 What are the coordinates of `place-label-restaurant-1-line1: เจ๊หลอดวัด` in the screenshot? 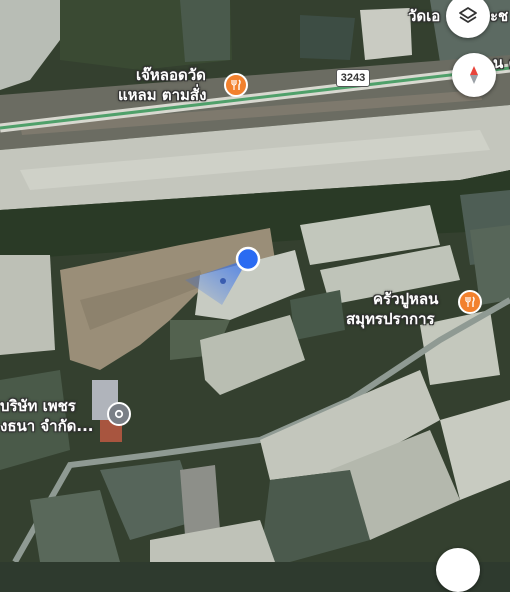 It's located at (171, 75).